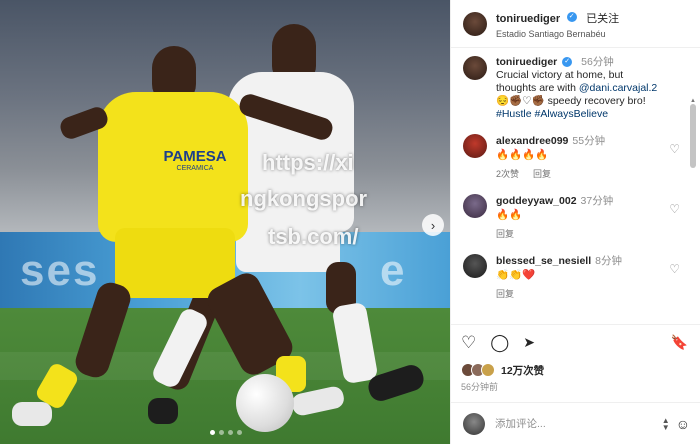 Image resolution: width=700 pixels, height=444 pixels. What do you see at coordinates (304, 198) in the screenshot?
I see `watermark-line2: ngkongspor` at bounding box center [304, 198].